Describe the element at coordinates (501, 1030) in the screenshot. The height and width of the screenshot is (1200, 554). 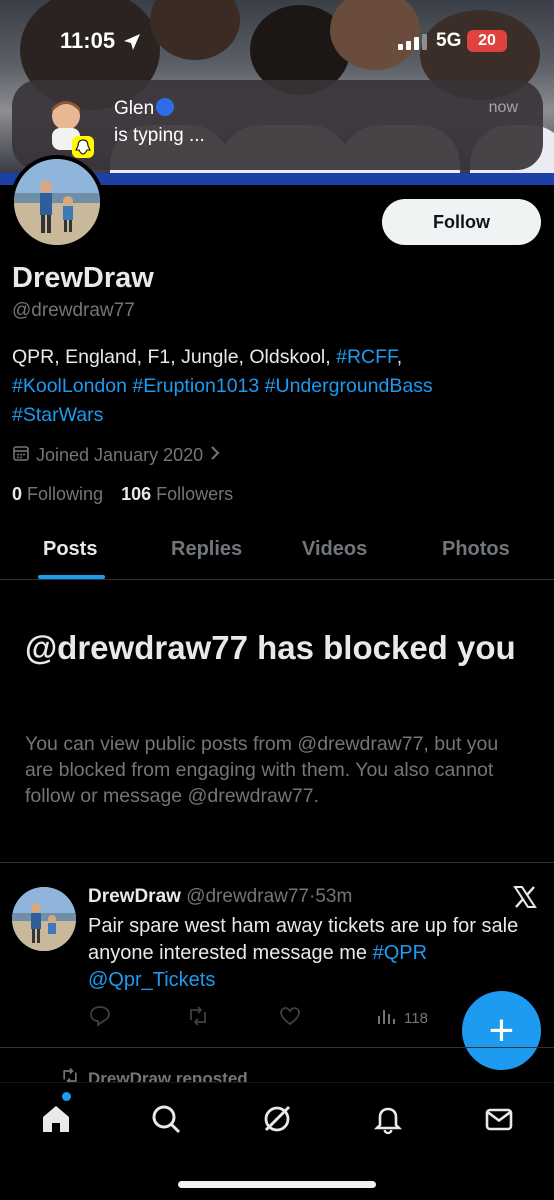
I see `compose-button: +` at that location.